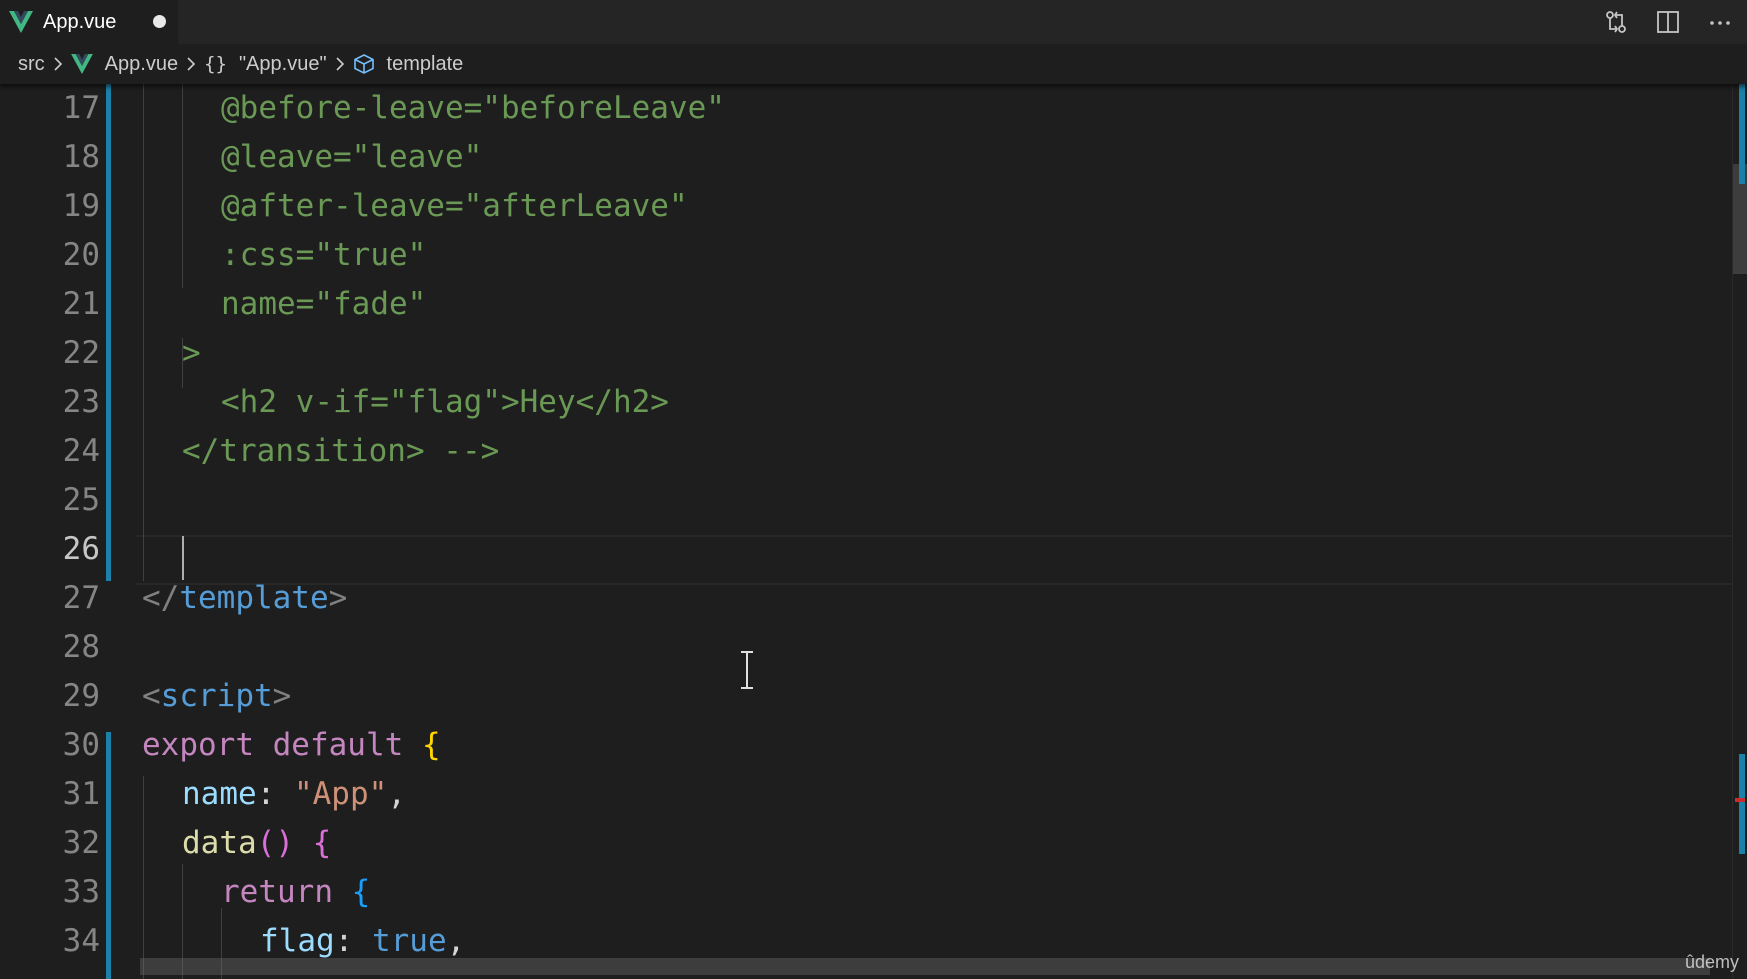  I want to click on tab-bar: App.vue, so click(873, 22).